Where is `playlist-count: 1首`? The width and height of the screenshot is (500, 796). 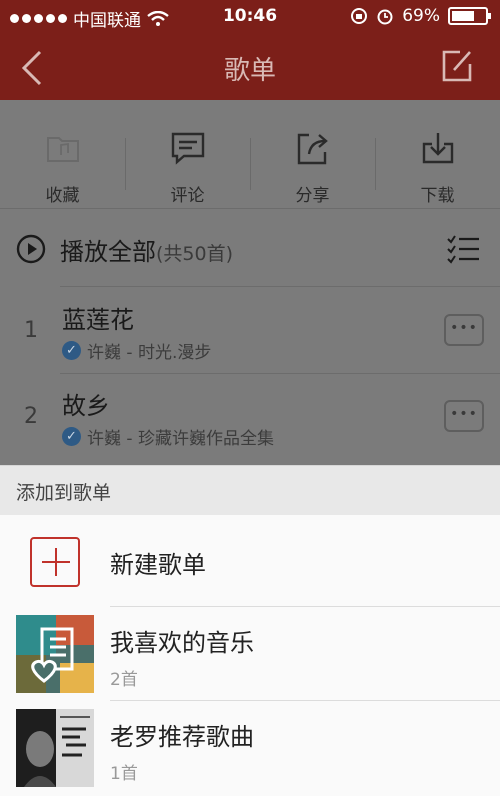 playlist-count: 1首 is located at coordinates (124, 774).